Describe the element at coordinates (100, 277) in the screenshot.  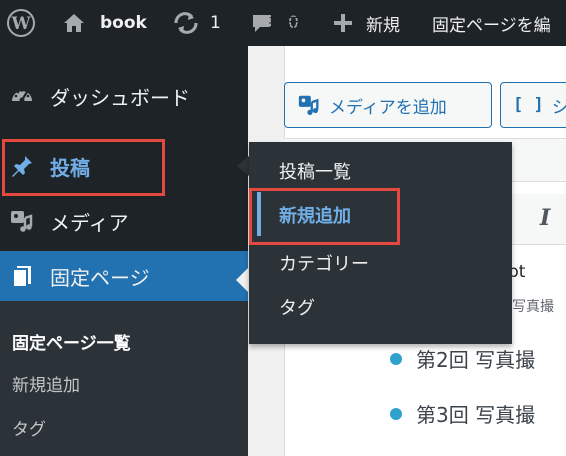
I see `sidebar-item-label: 固定ページ` at that location.